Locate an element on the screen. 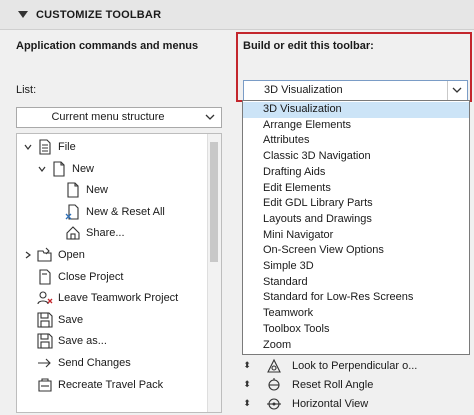 Image resolution: width=474 pixels, height=415 pixels. section-title: CUSTOMIZE TOOLBAR is located at coordinates (99, 14).